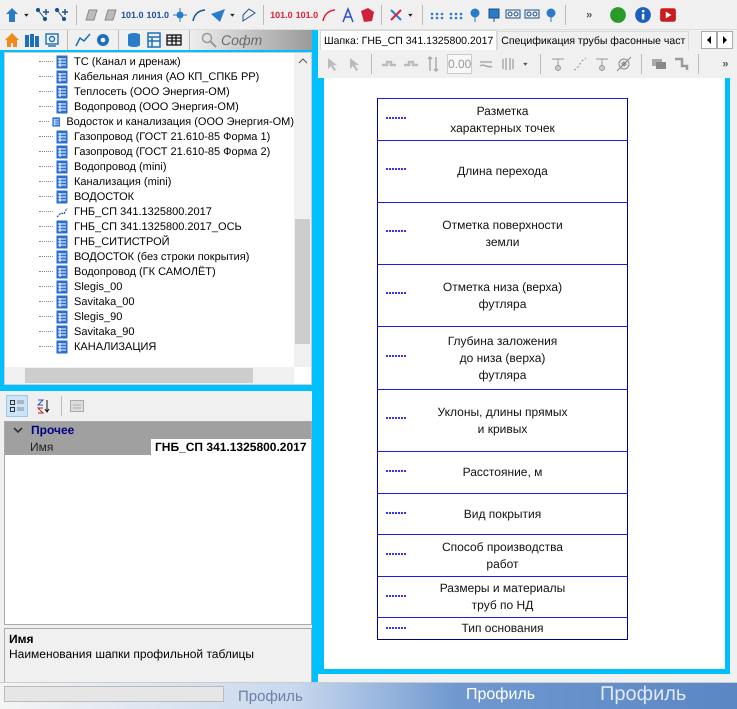 The image size is (737, 709). I want to click on tab: Спецификация трубы фасонные част, so click(593, 40).